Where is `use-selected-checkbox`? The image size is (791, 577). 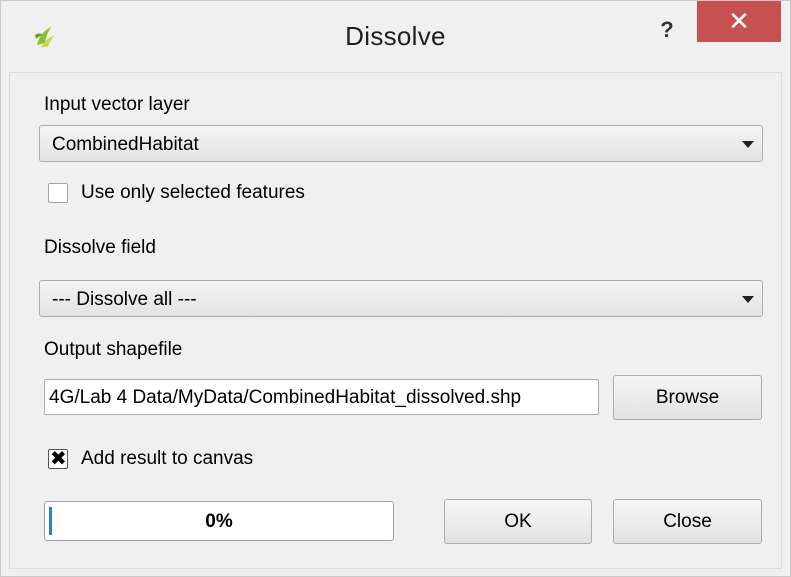 use-selected-checkbox is located at coordinates (58, 193).